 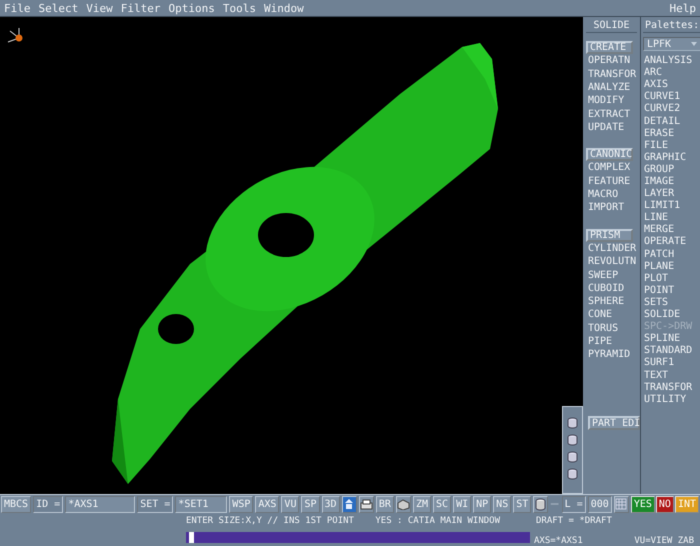 What do you see at coordinates (191, 8) in the screenshot?
I see `menu-item: Options` at bounding box center [191, 8].